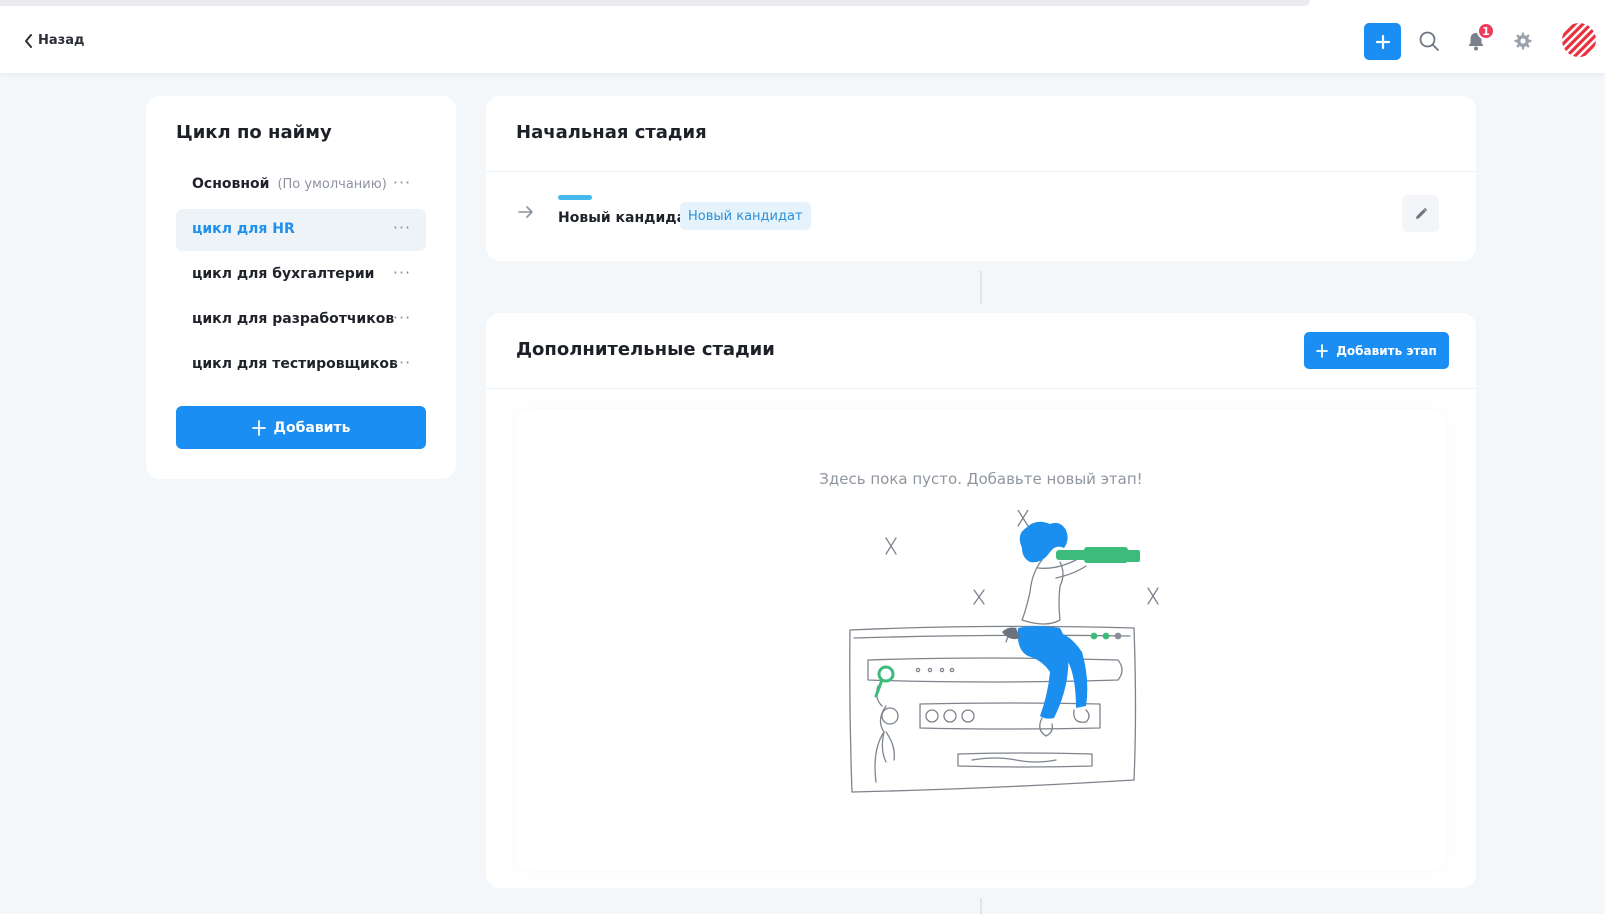 The width and height of the screenshot is (1605, 914). What do you see at coordinates (254, 132) in the screenshot?
I see `panel-title: Цикл по найму` at bounding box center [254, 132].